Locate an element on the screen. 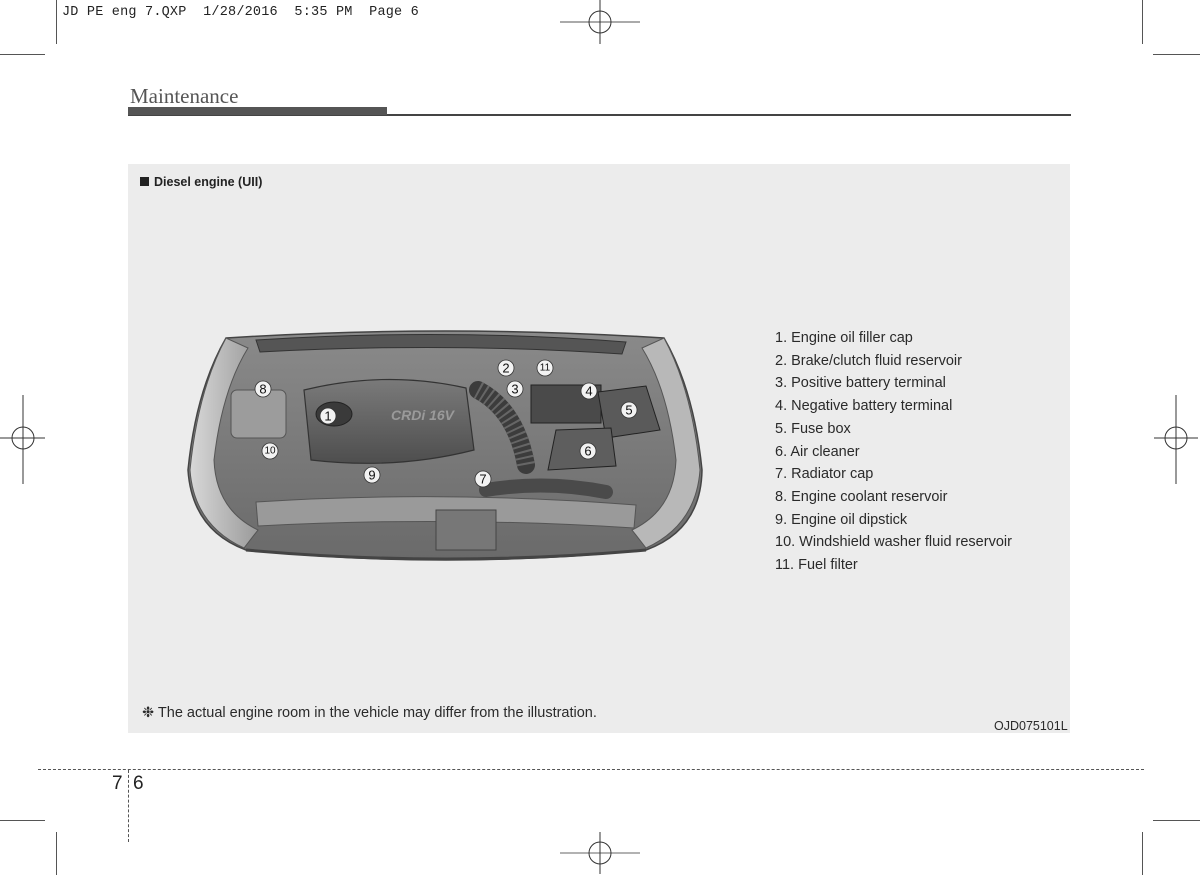 This screenshot has width=1200, height=875. callout-1: 1 is located at coordinates (328, 416).